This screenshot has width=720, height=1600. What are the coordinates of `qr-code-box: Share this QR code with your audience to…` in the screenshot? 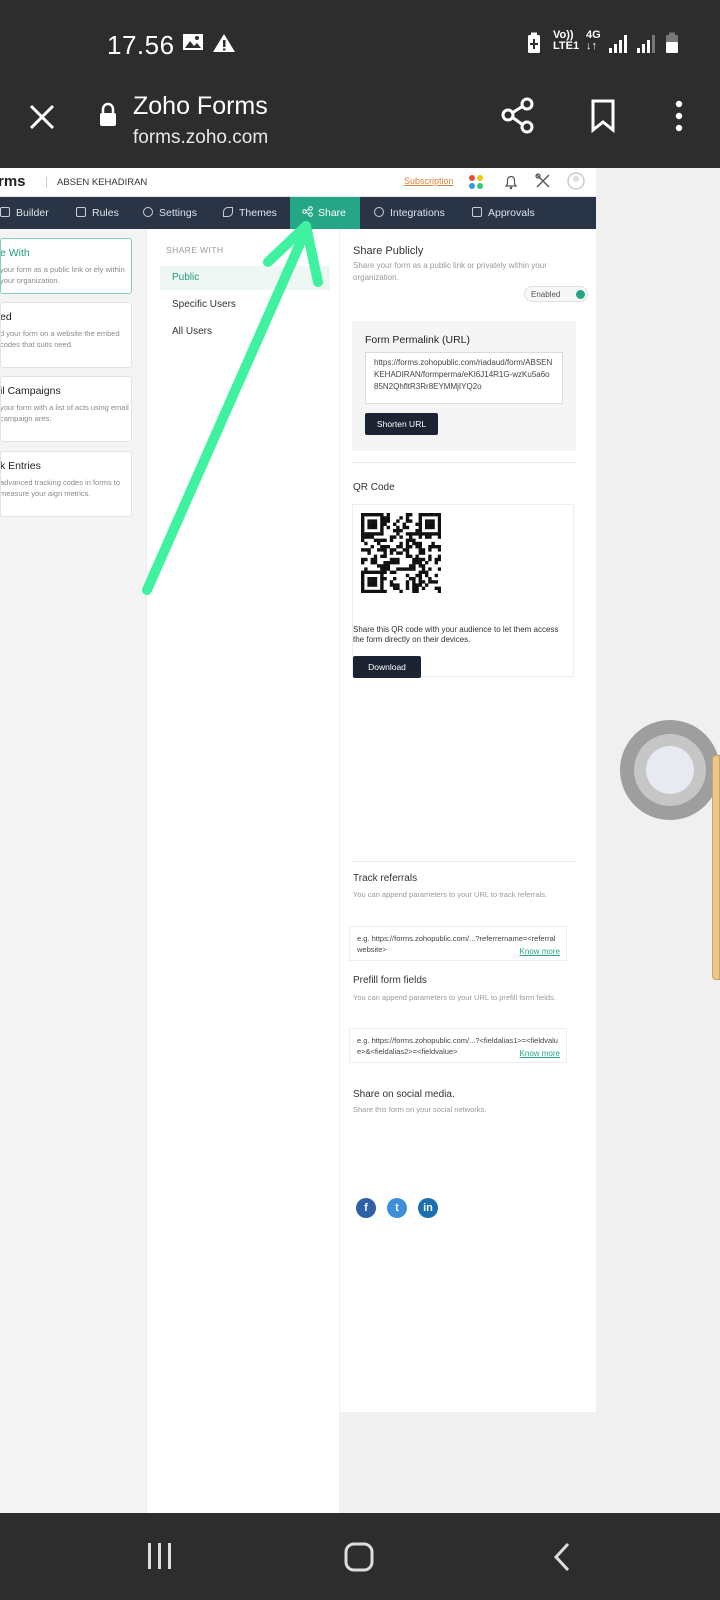 It's located at (463, 591).